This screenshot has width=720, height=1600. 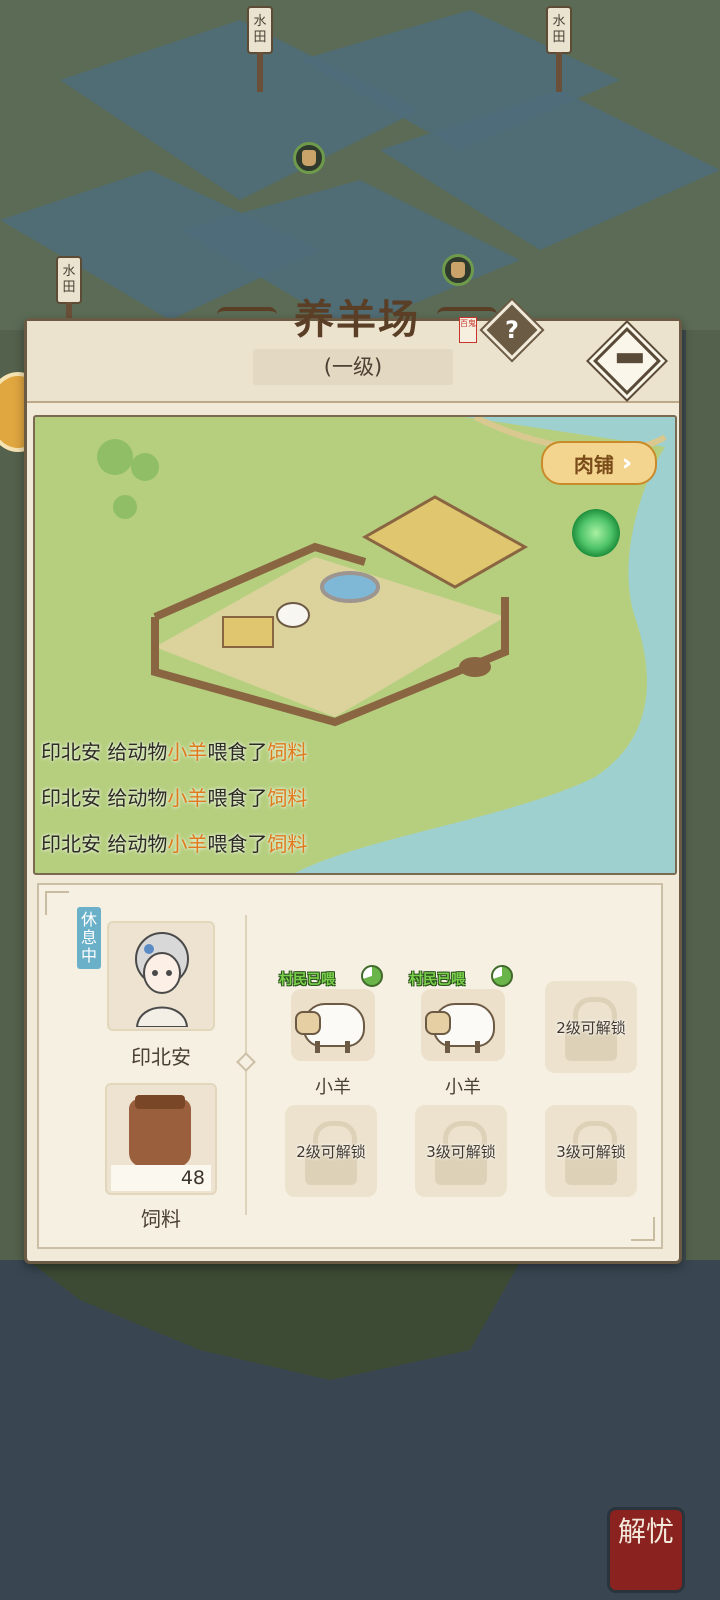 What do you see at coordinates (629, 358) in the screenshot?
I see `hammer-icon` at bounding box center [629, 358].